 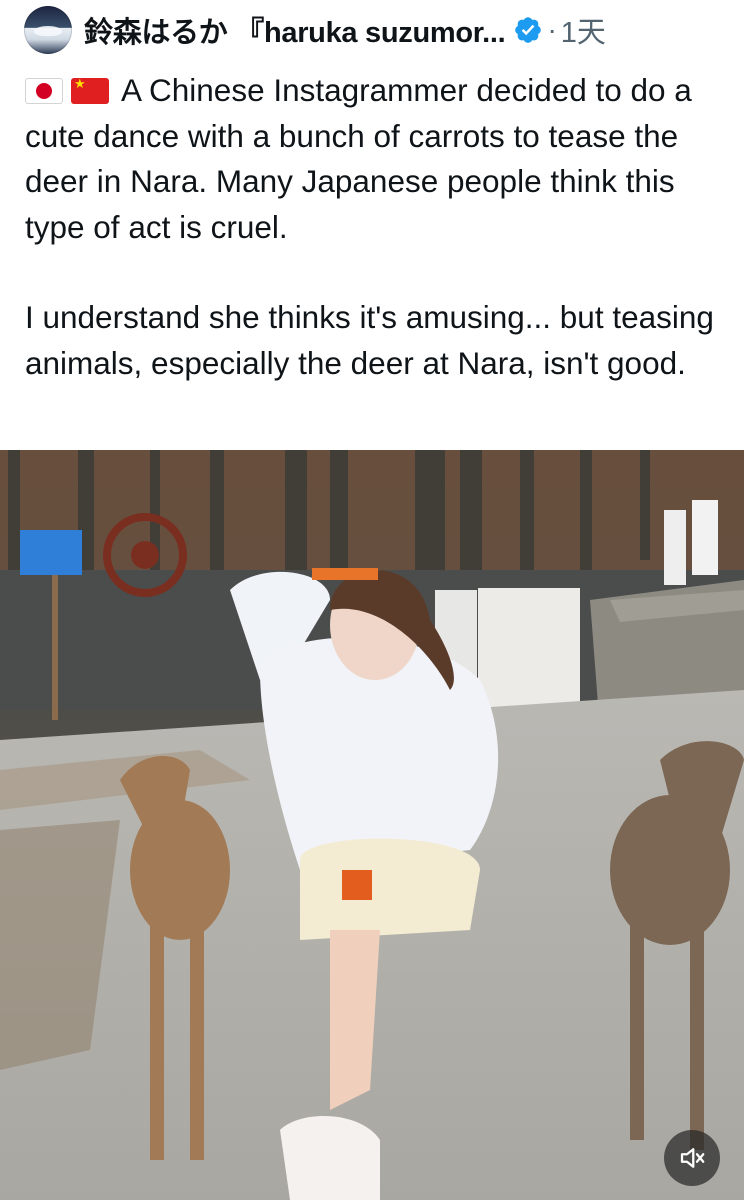 What do you see at coordinates (528, 30) in the screenshot?
I see `verified-badge-icon` at bounding box center [528, 30].